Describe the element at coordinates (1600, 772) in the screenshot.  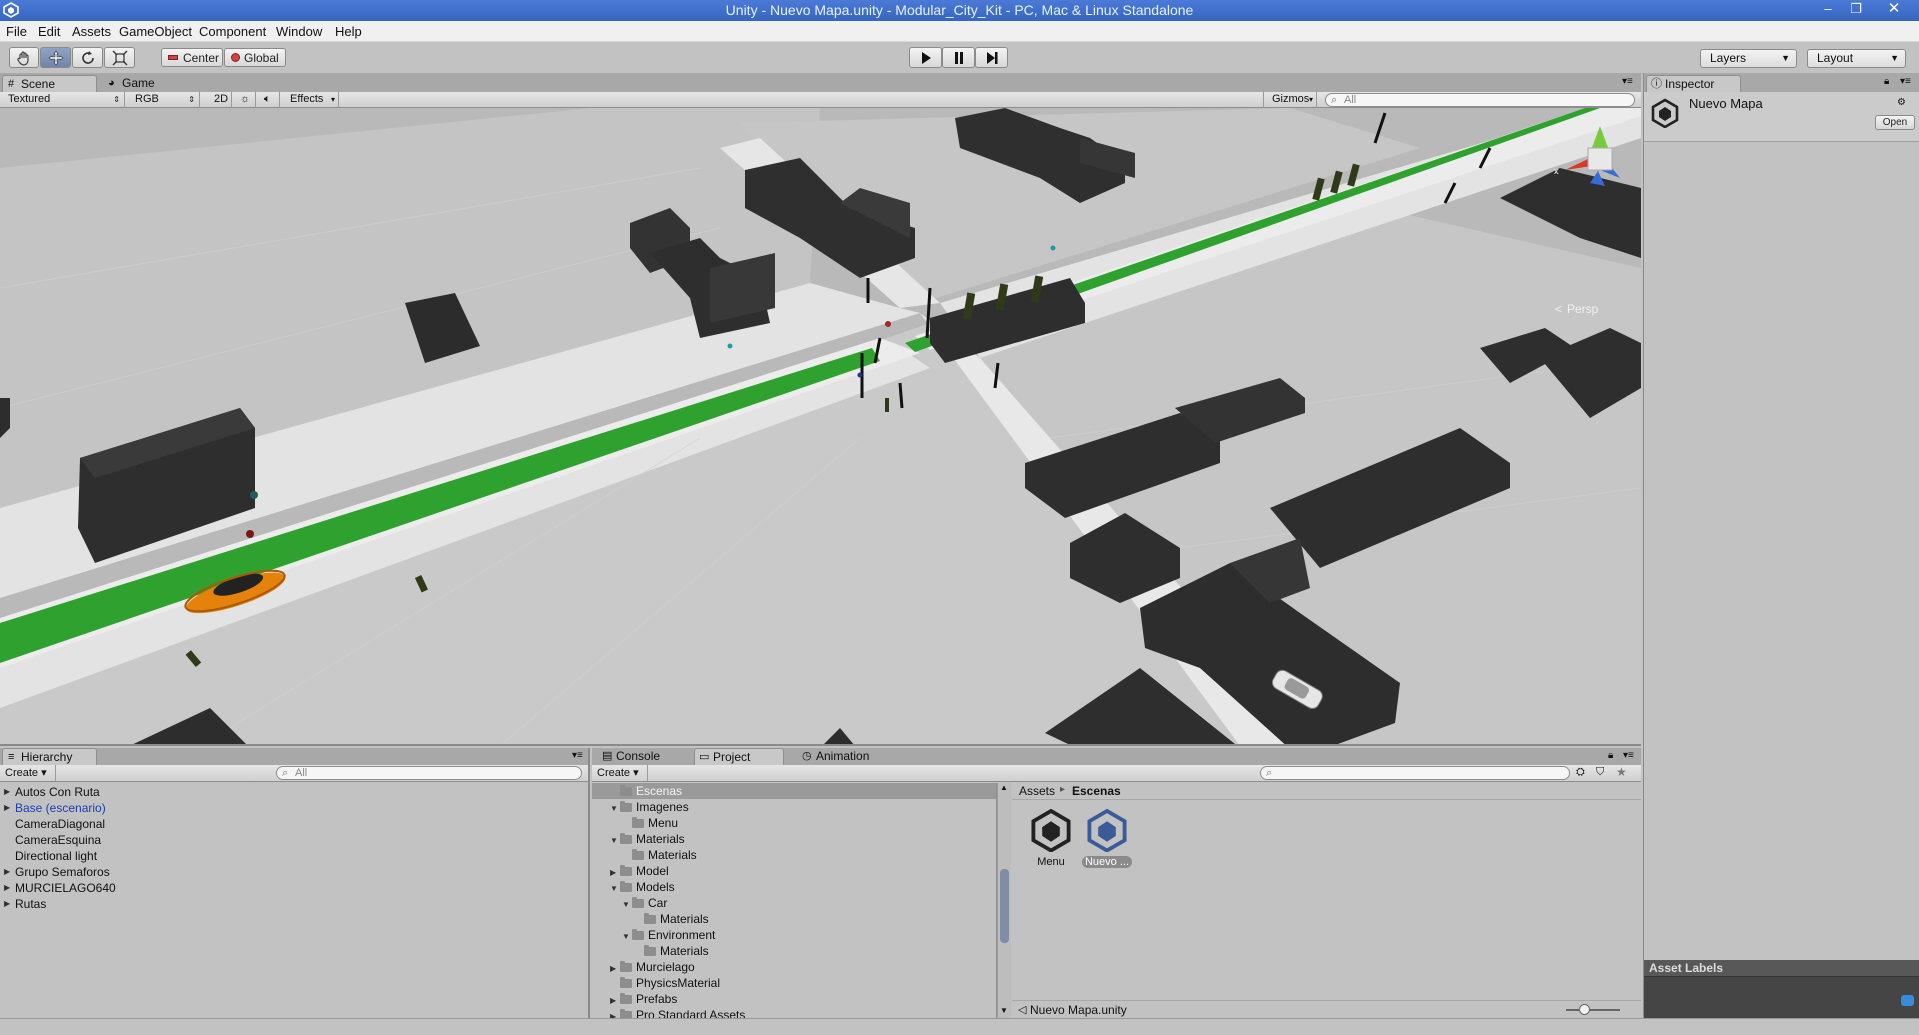
I see `search-by-label-icon: ⛉` at that location.